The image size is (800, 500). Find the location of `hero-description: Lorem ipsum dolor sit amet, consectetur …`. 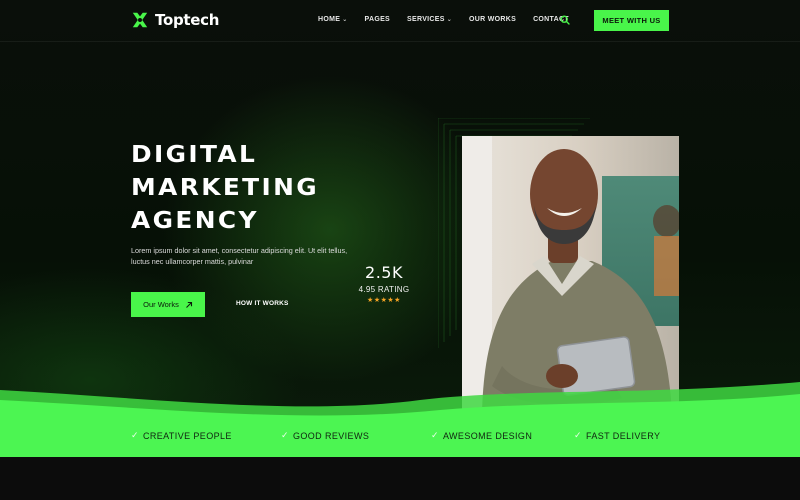

hero-description: Lorem ipsum dolor sit amet, consectetur … is located at coordinates (239, 256).